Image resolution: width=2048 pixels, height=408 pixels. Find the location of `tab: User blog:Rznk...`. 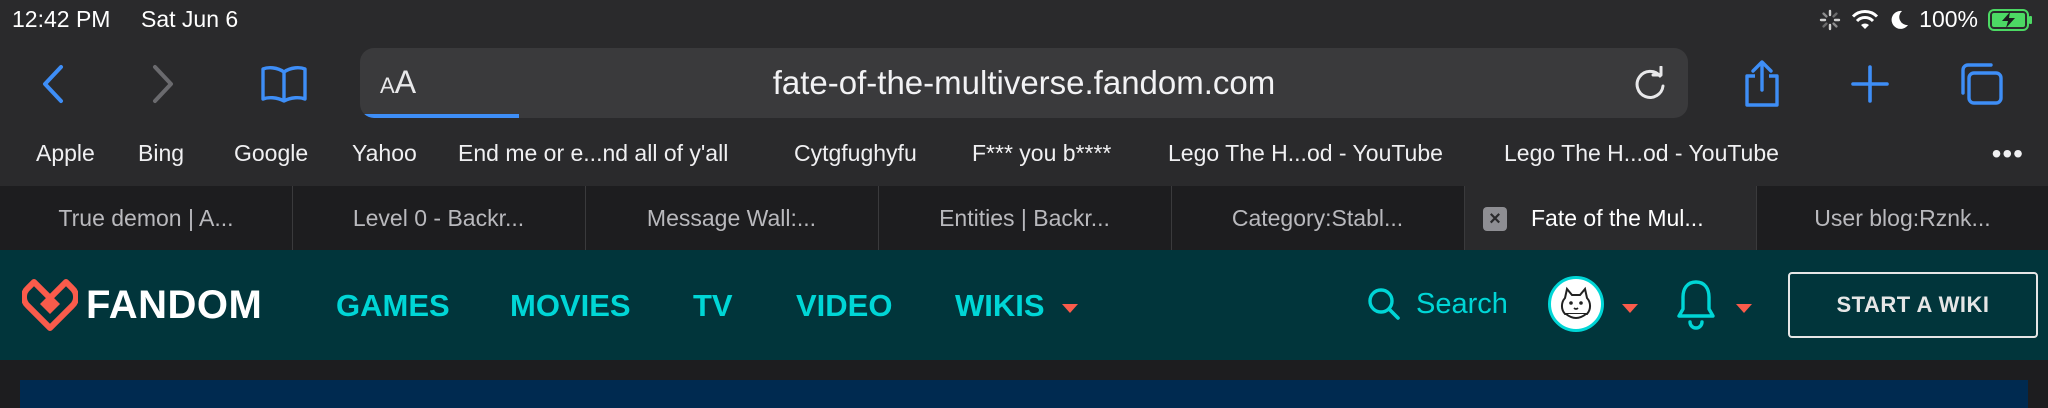

tab: User blog:Rznk... is located at coordinates (1902, 218).